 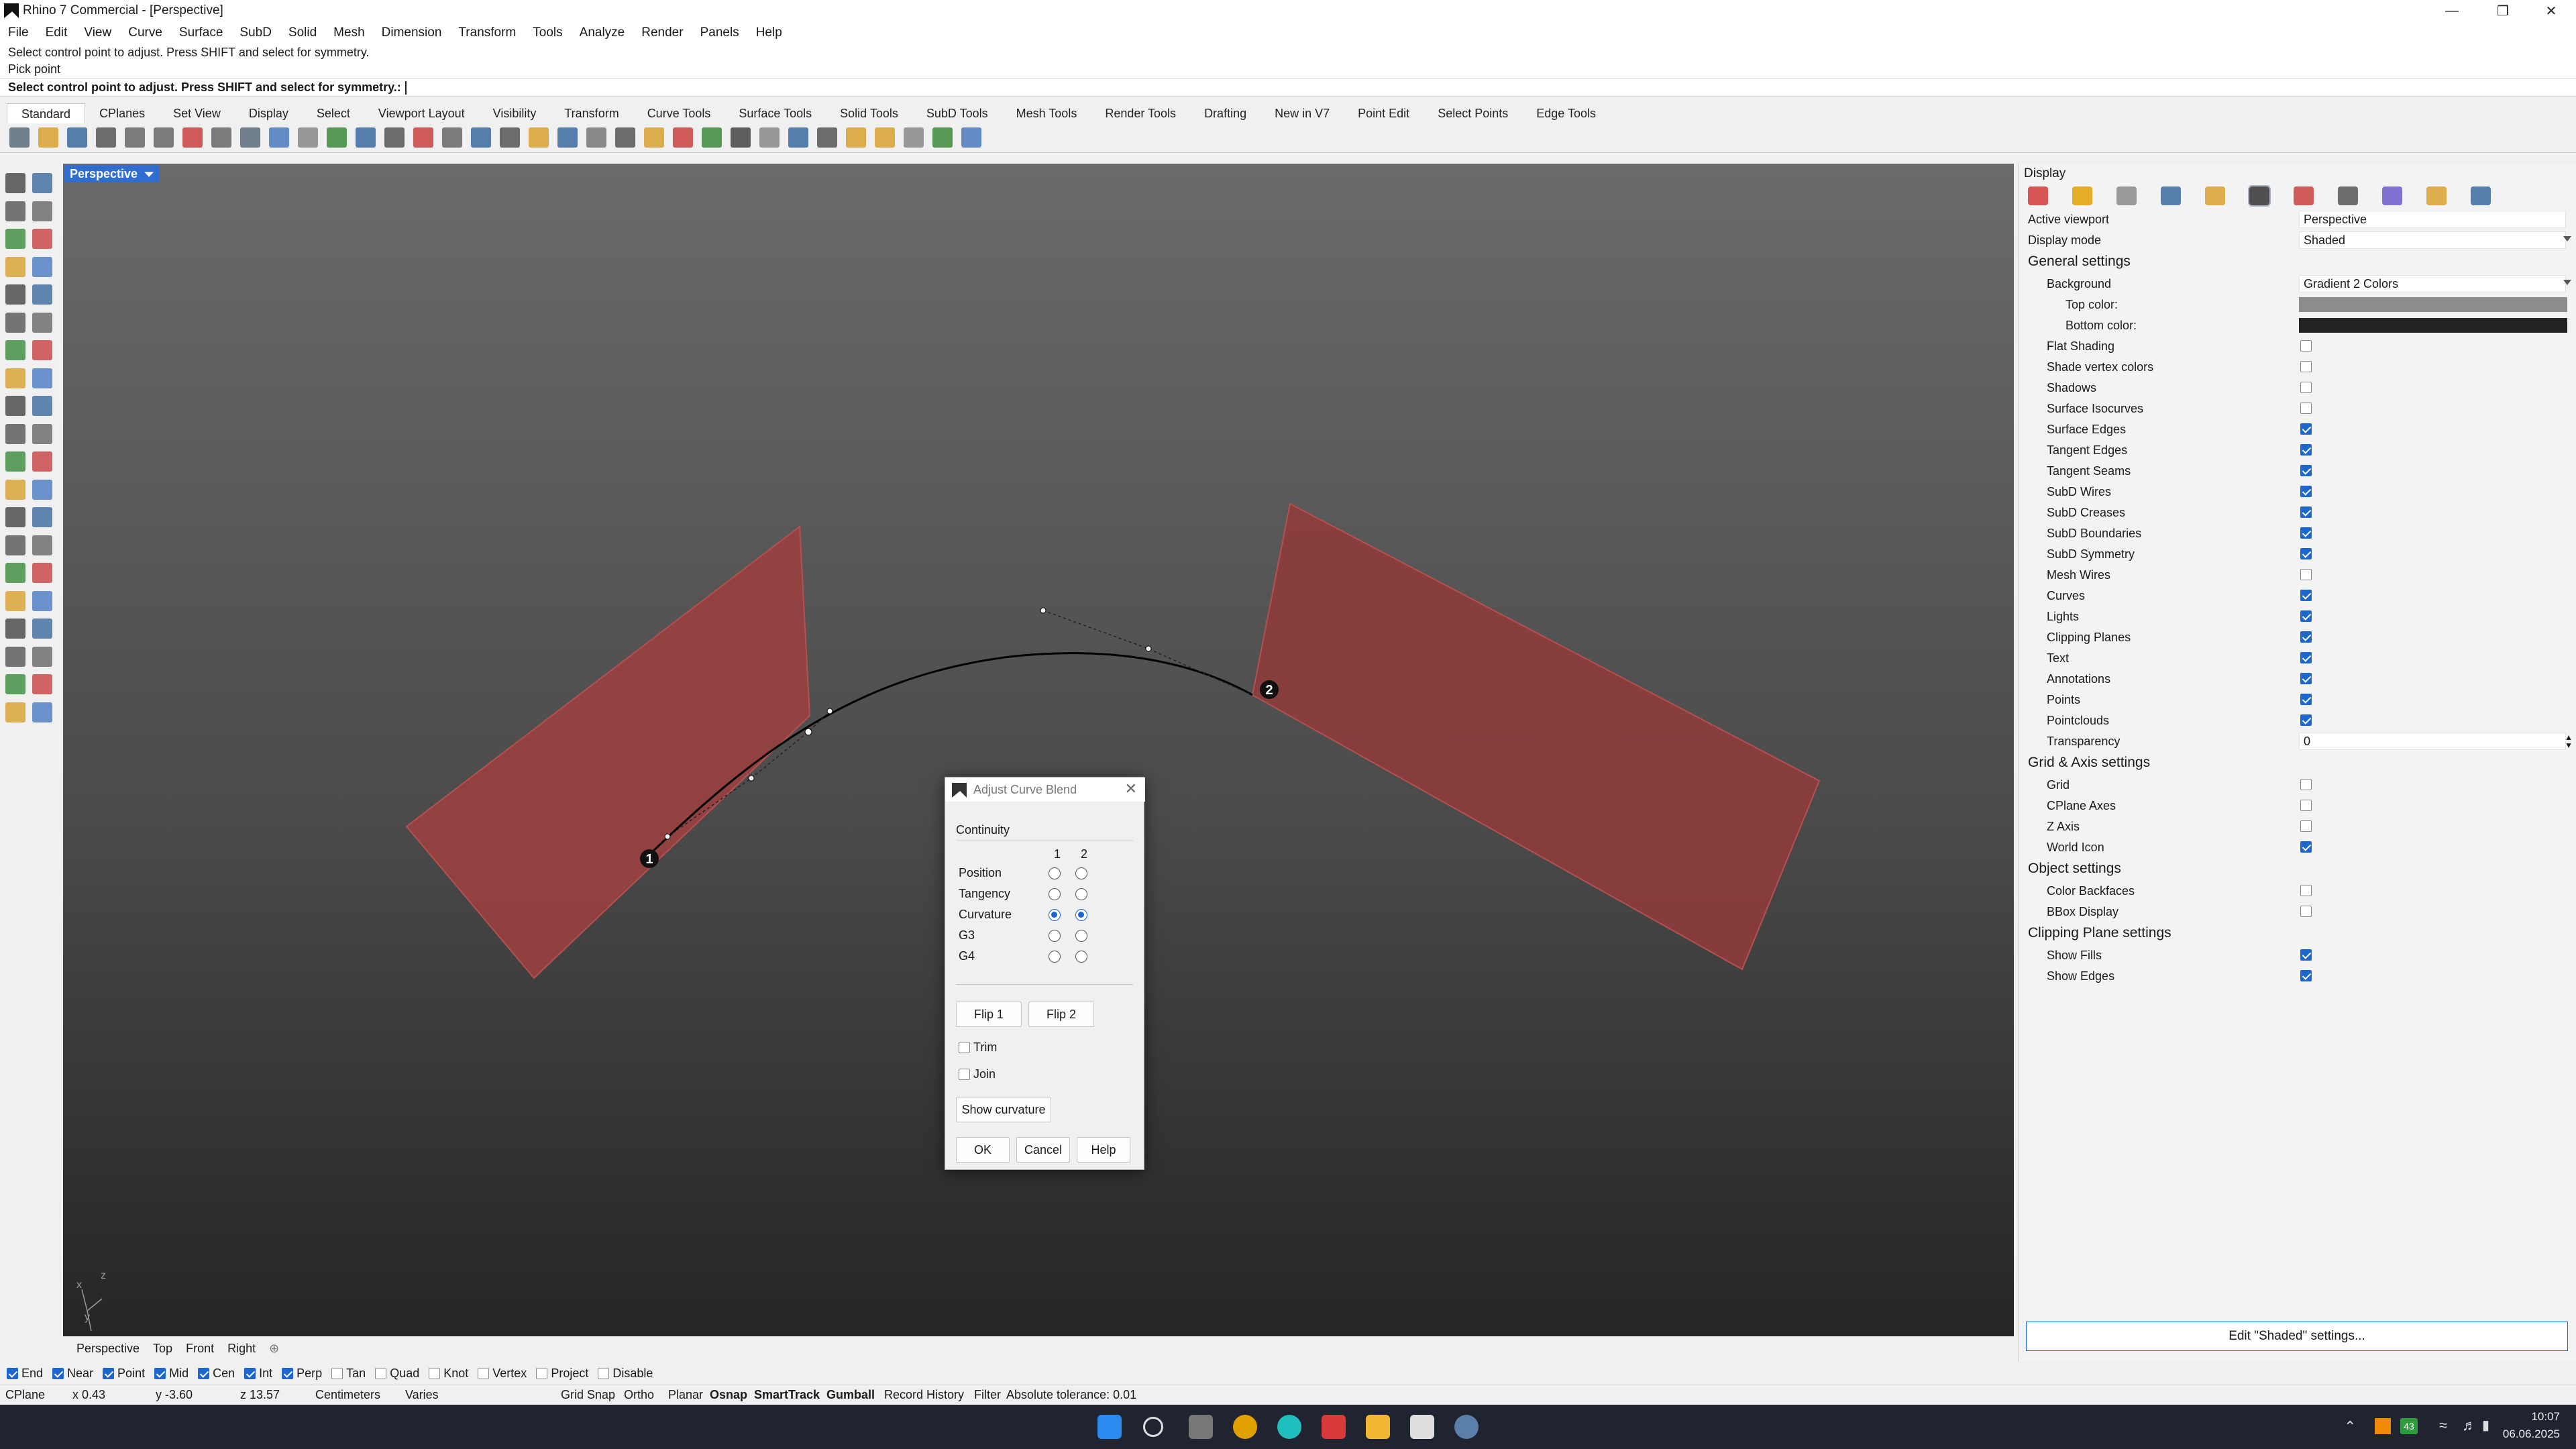 What do you see at coordinates (1131, 789) in the screenshot?
I see `close-icon: ✕` at bounding box center [1131, 789].